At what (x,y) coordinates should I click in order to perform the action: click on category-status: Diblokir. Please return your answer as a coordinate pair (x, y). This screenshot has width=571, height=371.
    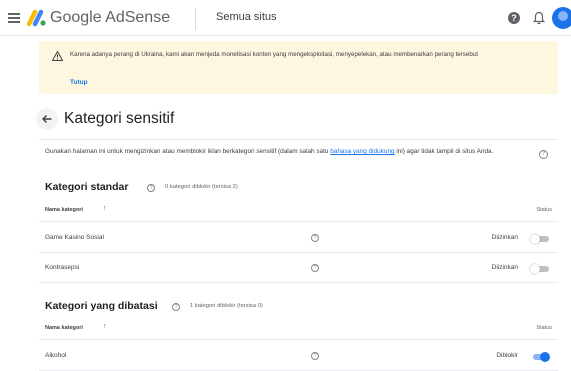
    Looking at the image, I should click on (507, 355).